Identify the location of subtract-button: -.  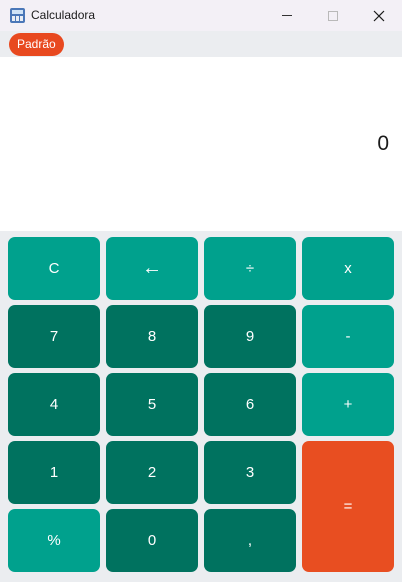
(348, 336).